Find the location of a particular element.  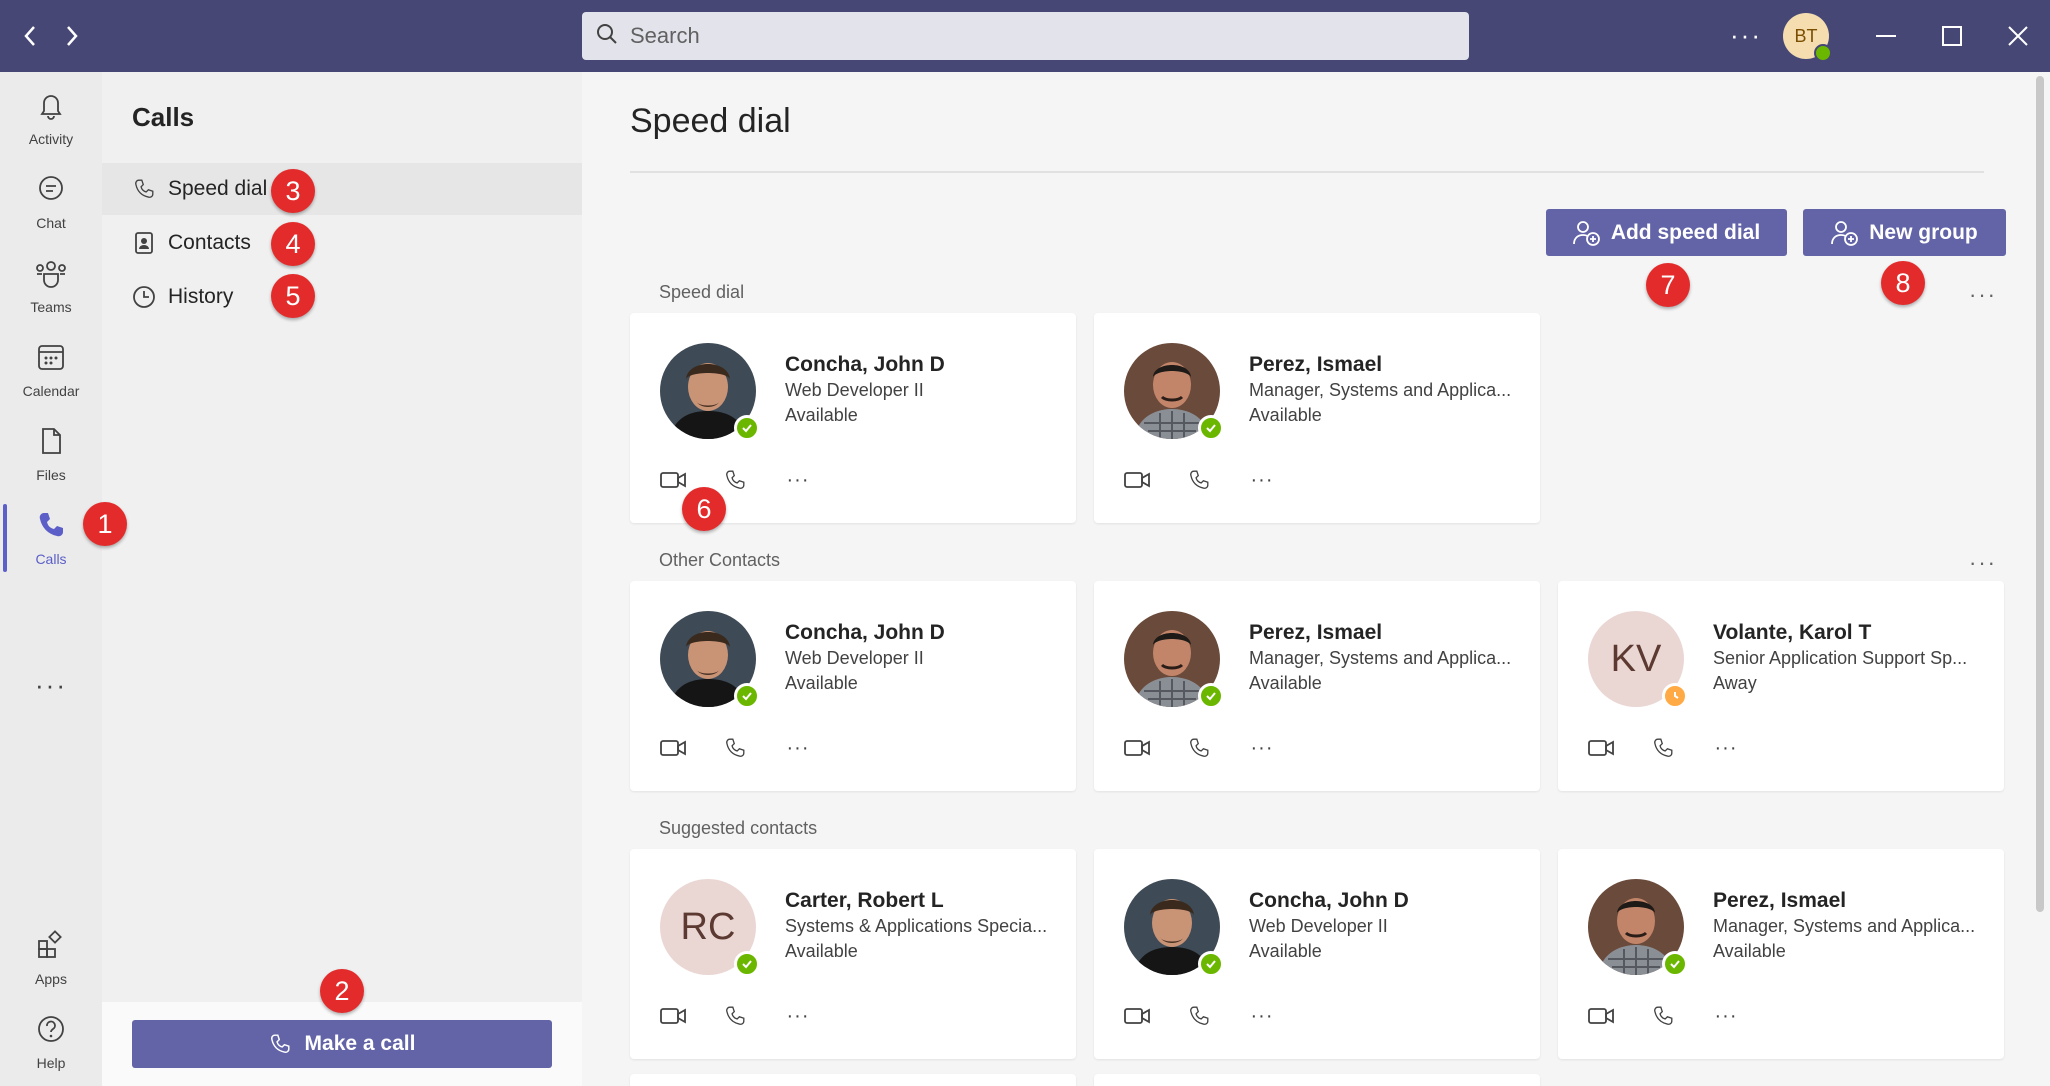

contacts-icon is located at coordinates (144, 243).